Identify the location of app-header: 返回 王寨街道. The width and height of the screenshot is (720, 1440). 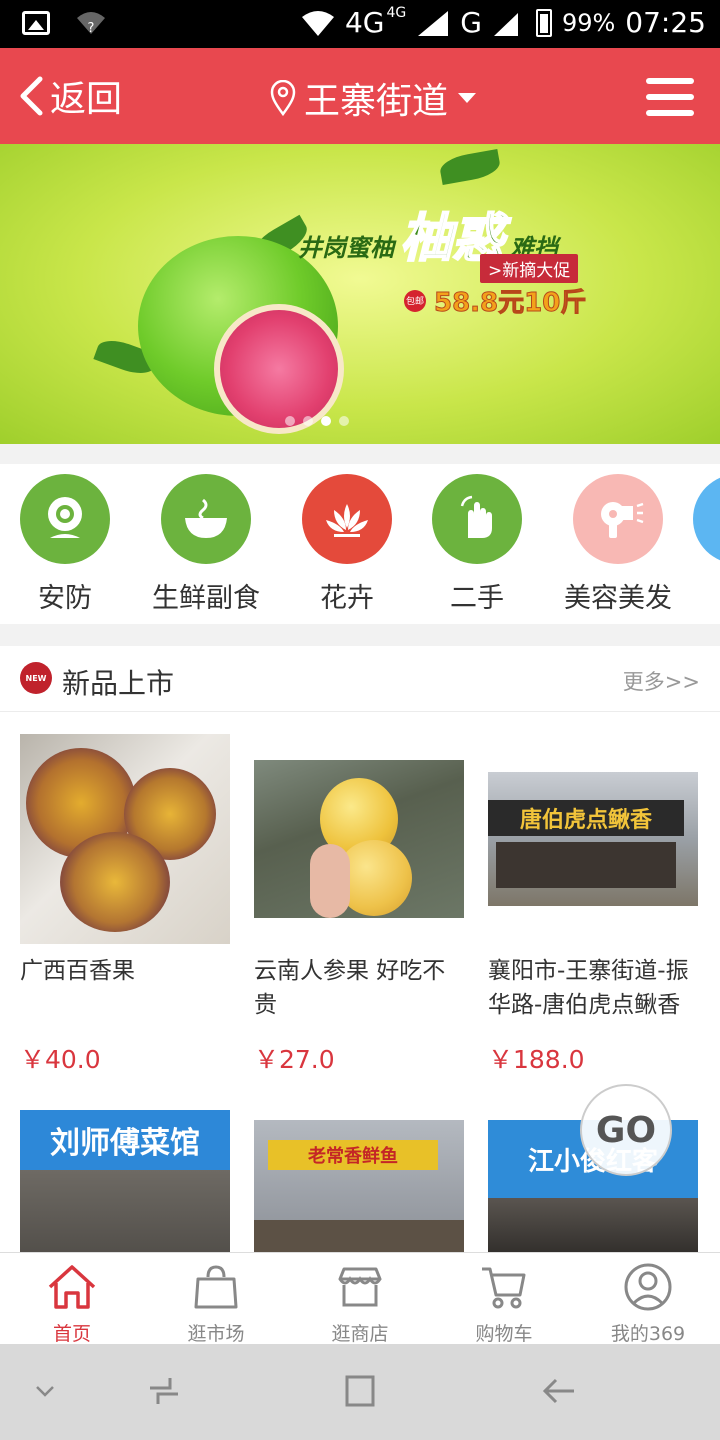
(360, 96).